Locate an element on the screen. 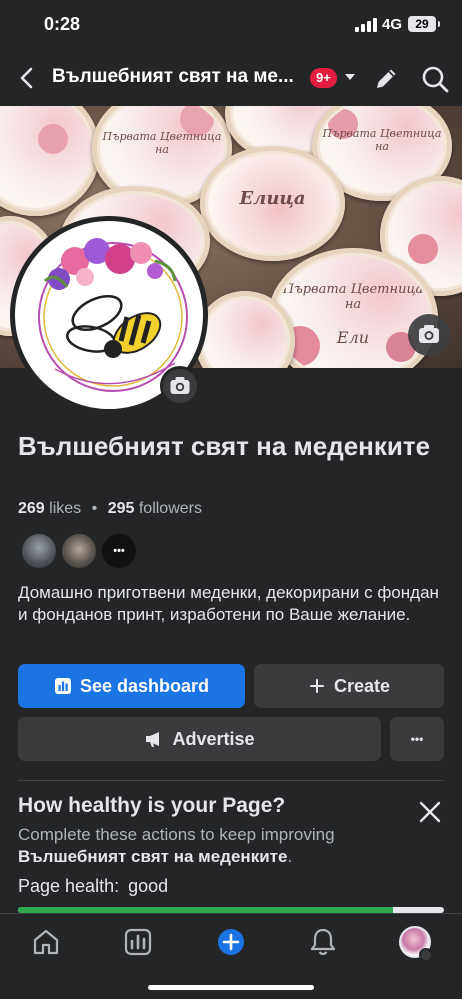 The width and height of the screenshot is (462, 999). likes-count: 269 is located at coordinates (31, 508).